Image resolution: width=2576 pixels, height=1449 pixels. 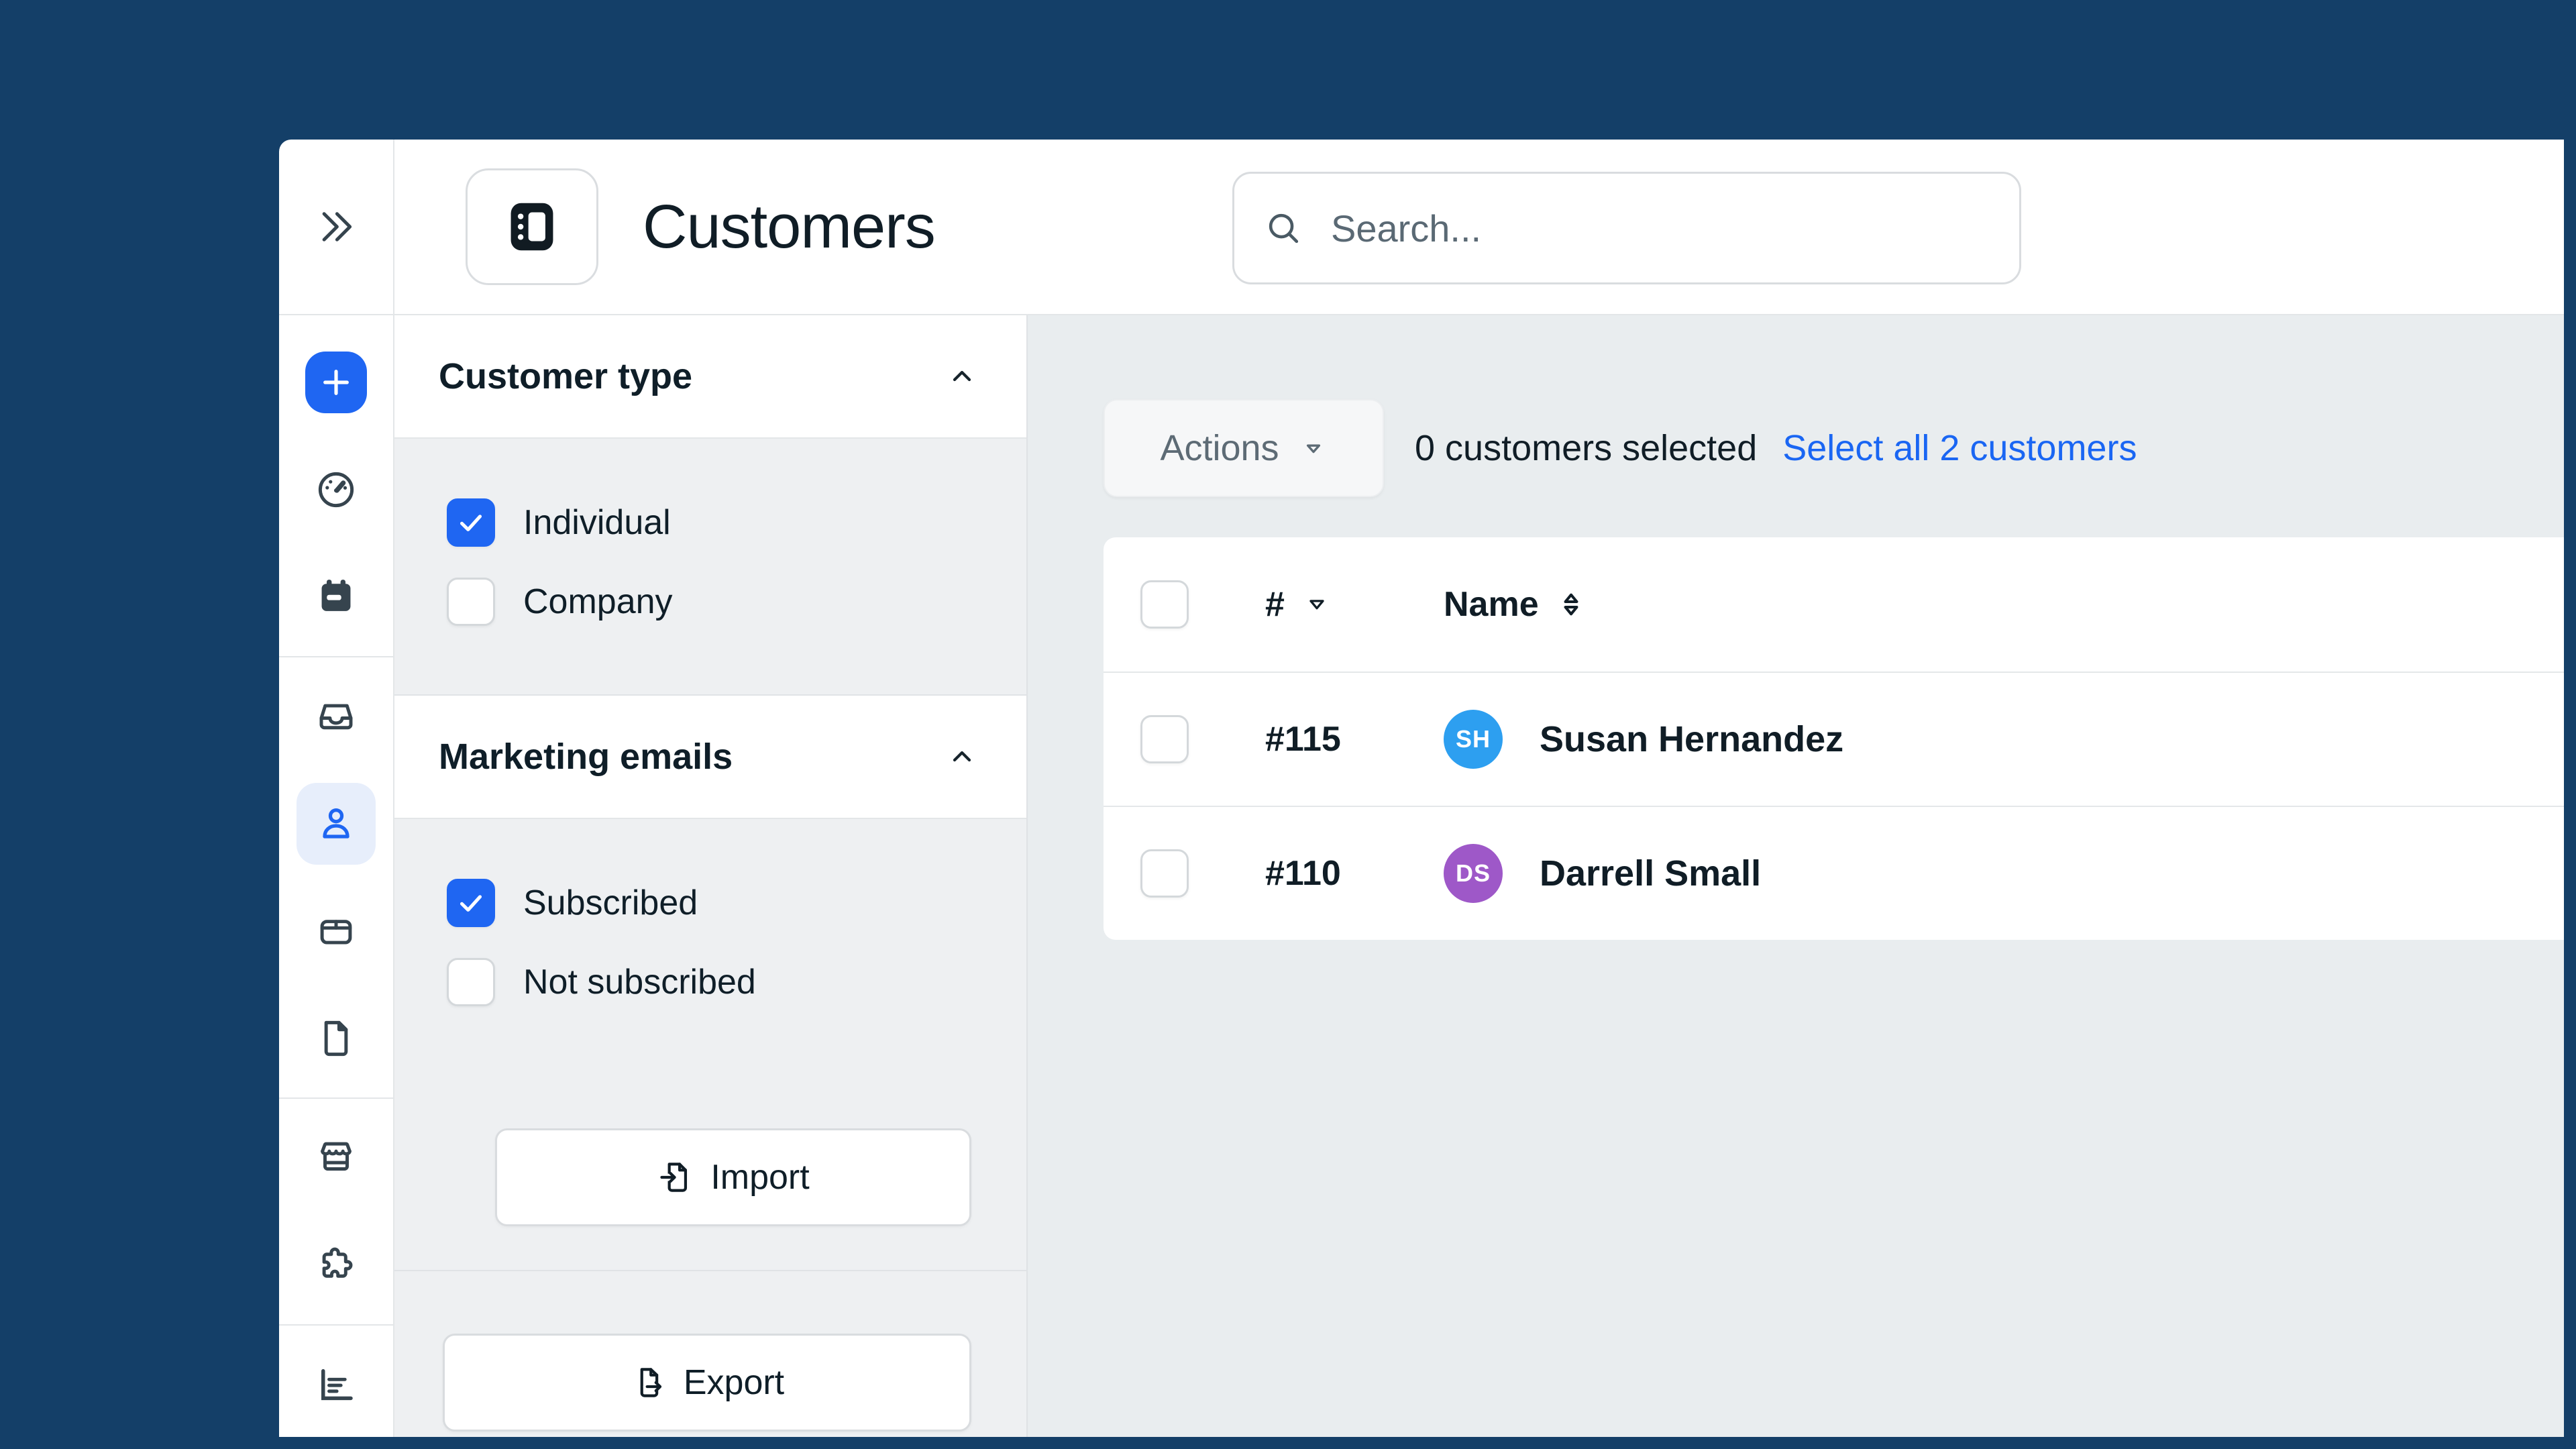 I want to click on calendar-icon, so click(x=336, y=595).